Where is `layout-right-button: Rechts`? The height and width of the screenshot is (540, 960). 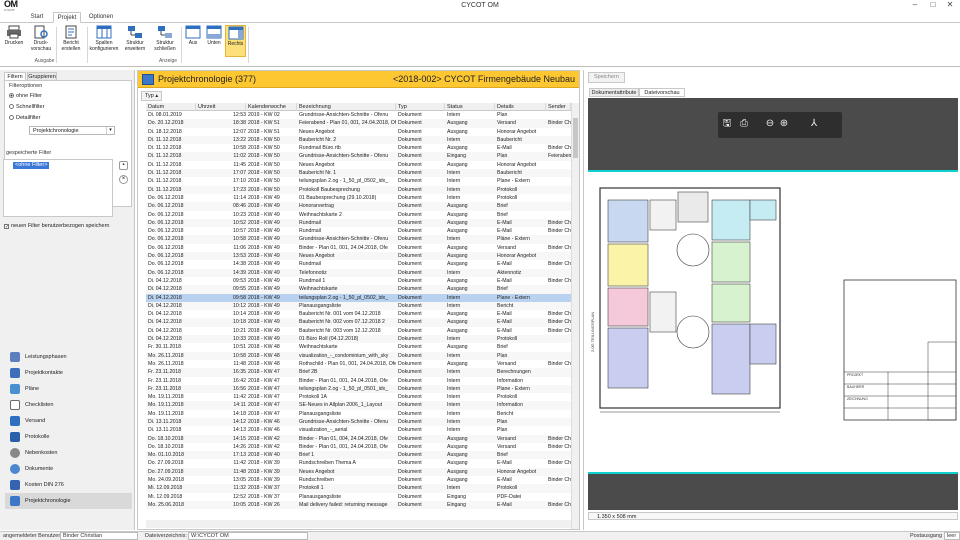
layout-right-button: Rechts is located at coordinates (235, 41).